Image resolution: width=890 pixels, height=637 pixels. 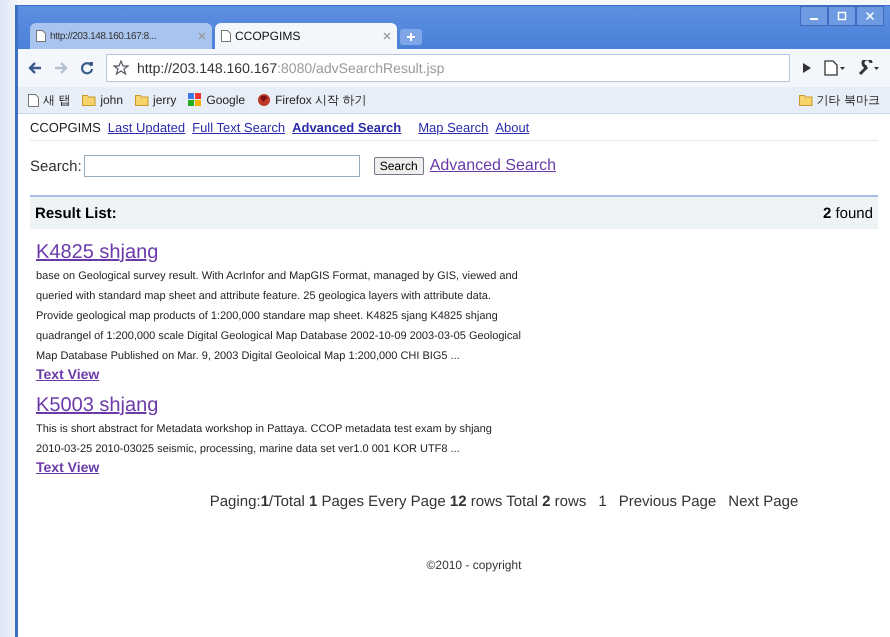 What do you see at coordinates (453, 127) in the screenshot?
I see `nav-link: Map Search` at bounding box center [453, 127].